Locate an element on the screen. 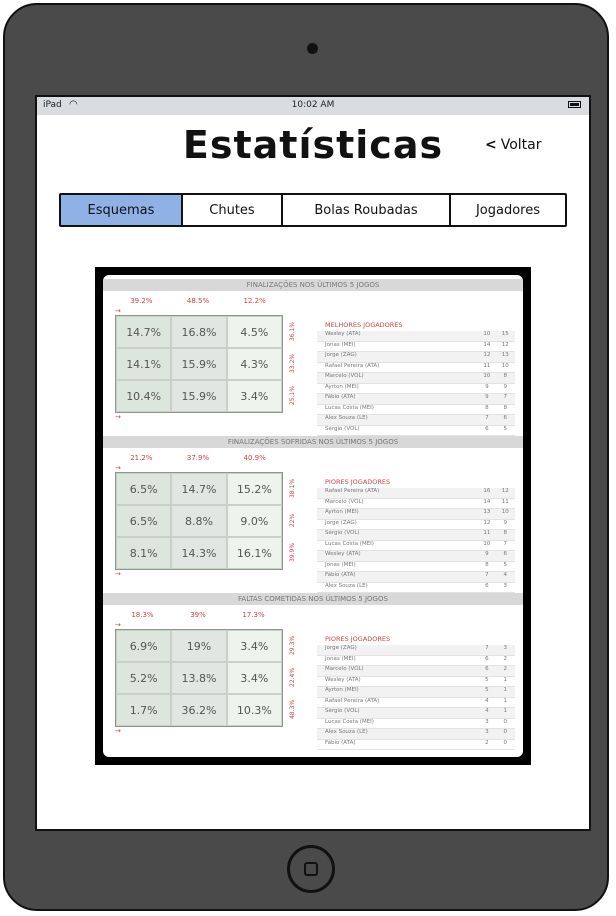 This screenshot has width=616, height=916. zone-cell: 9.0% is located at coordinates (254, 521).